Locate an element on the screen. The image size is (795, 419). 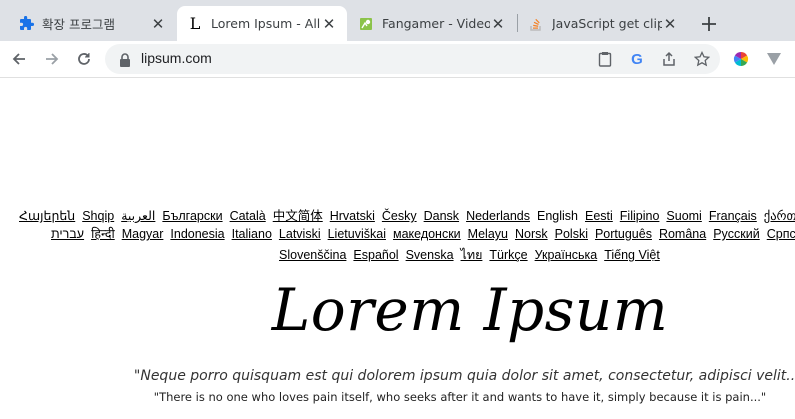
stackoverflow-favicon is located at coordinates (536, 24).